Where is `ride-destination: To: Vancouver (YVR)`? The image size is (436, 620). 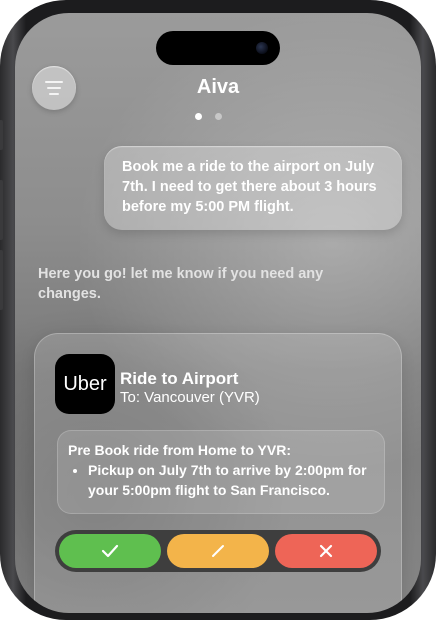
ride-destination: To: Vancouver (YVR) is located at coordinates (190, 397).